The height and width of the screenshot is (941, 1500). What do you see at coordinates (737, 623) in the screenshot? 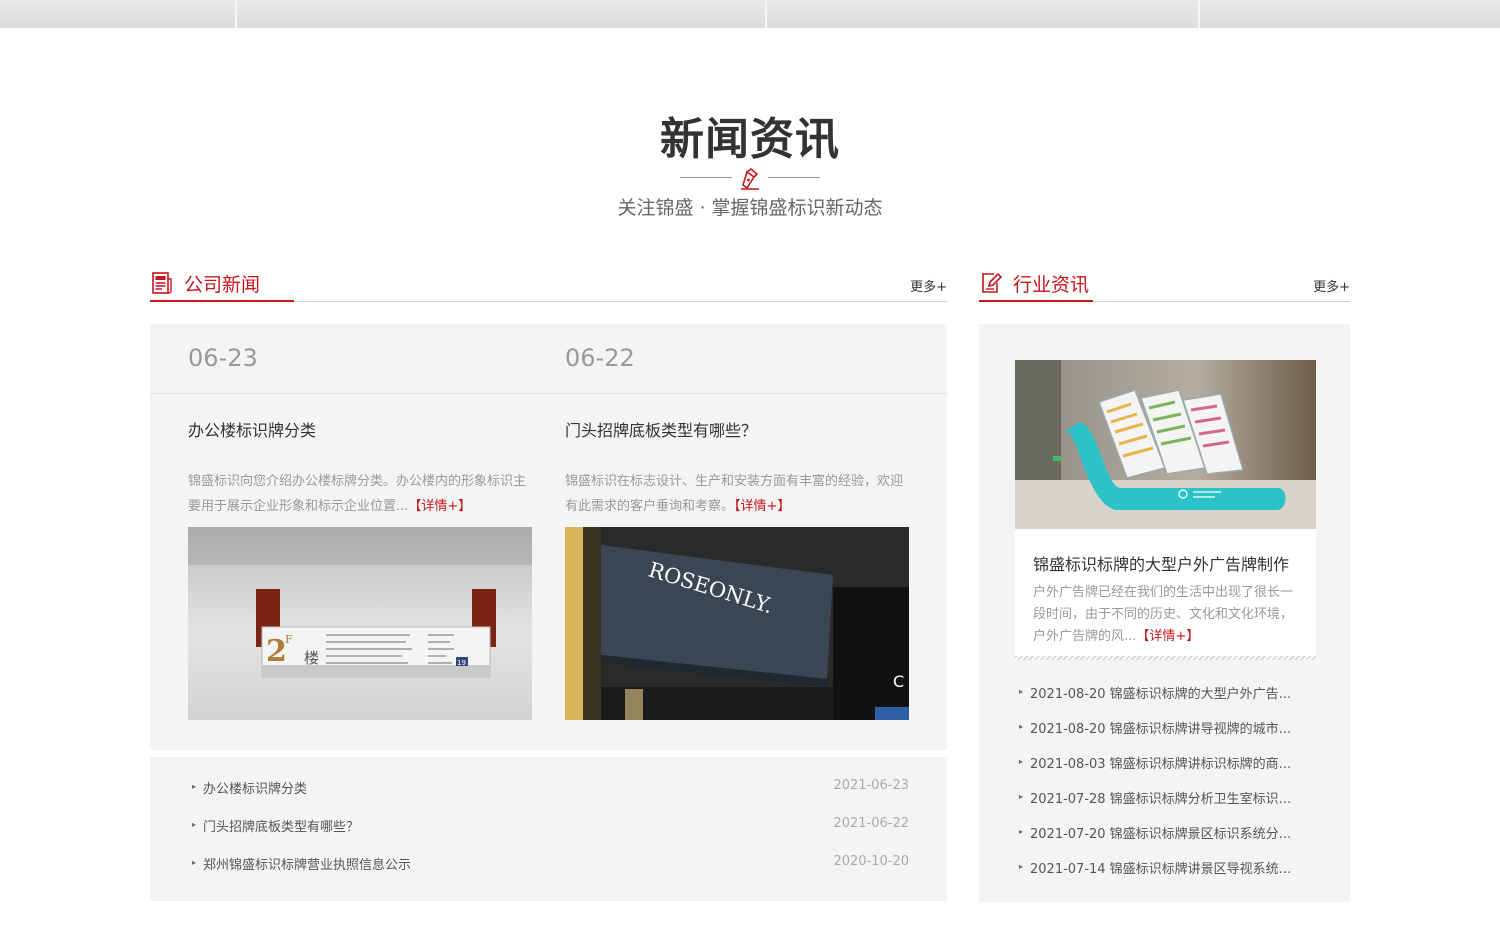
I see `storefront-sign-photo: ROSEONLY. C` at bounding box center [737, 623].